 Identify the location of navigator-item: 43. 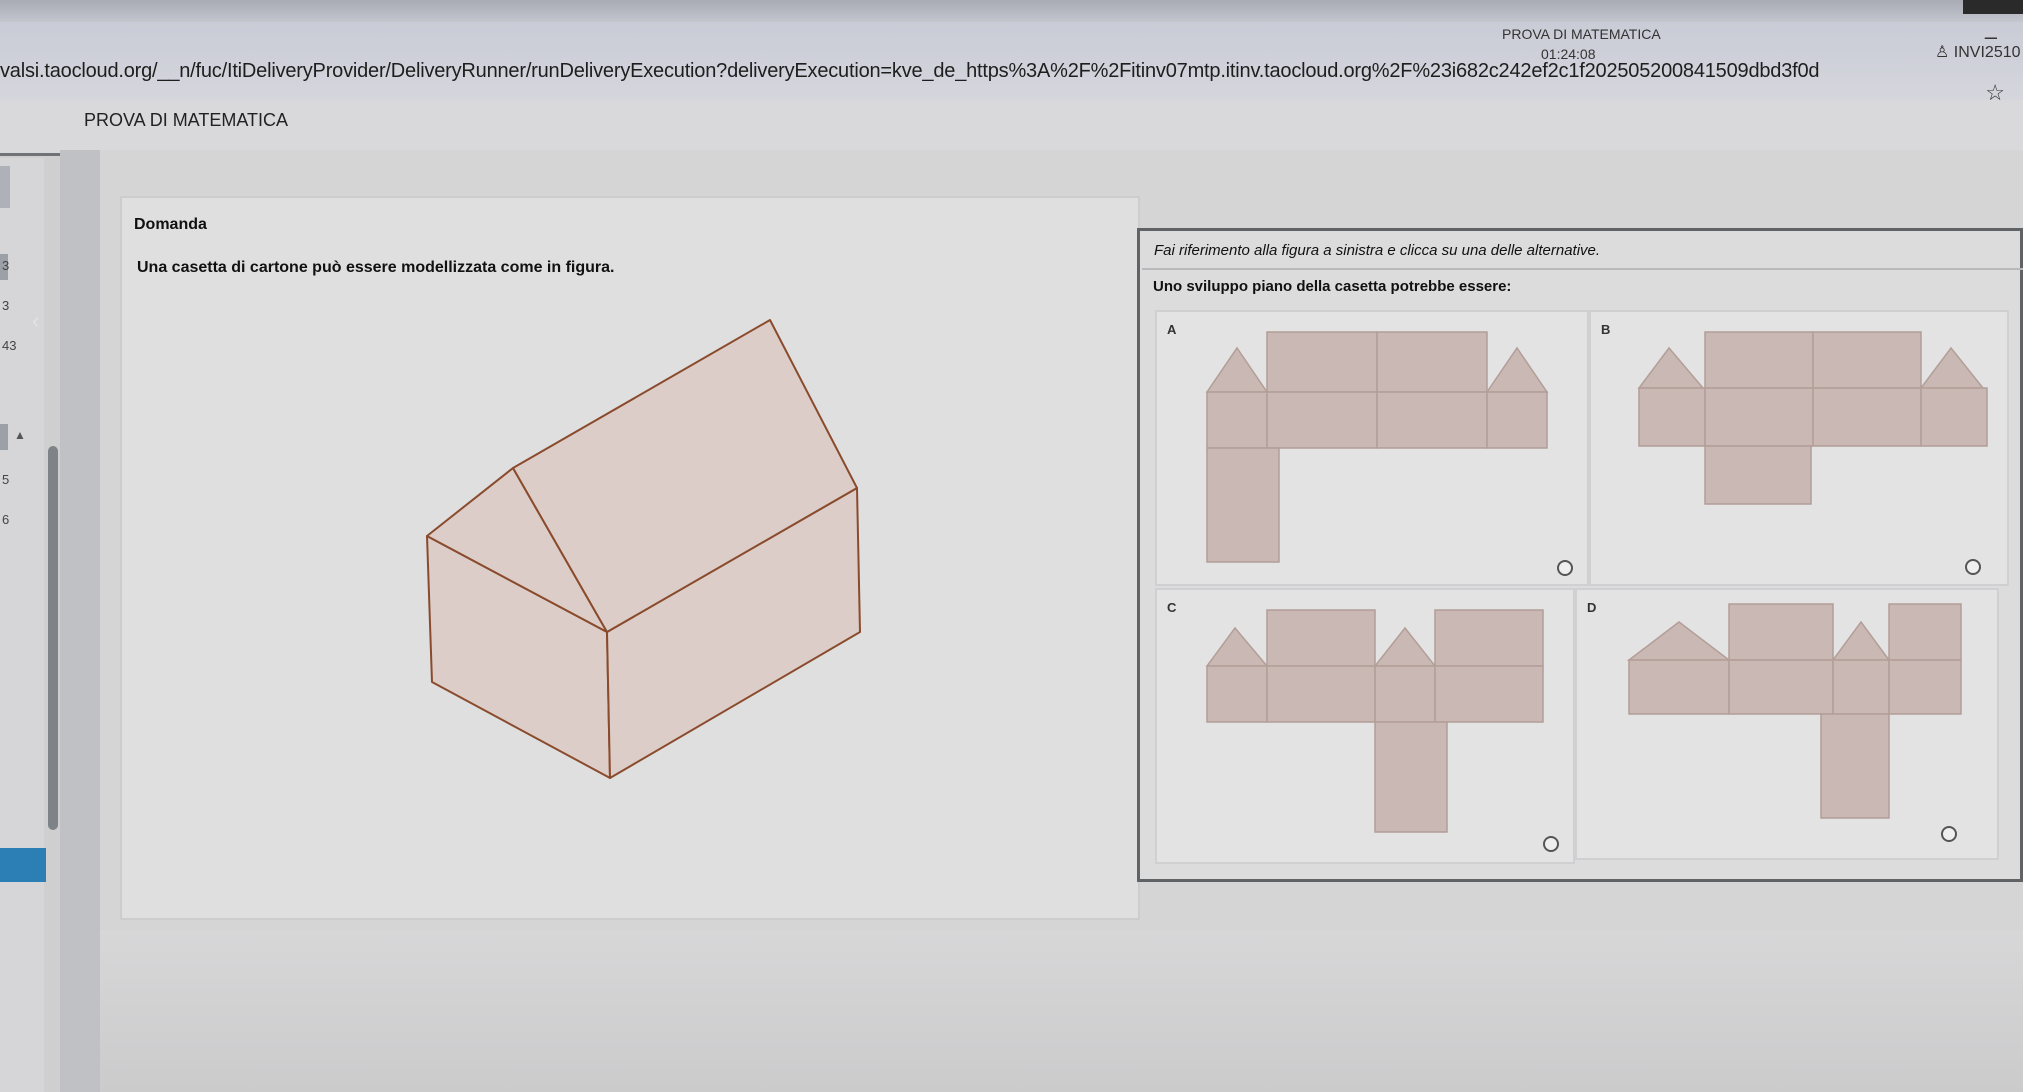
(9, 345).